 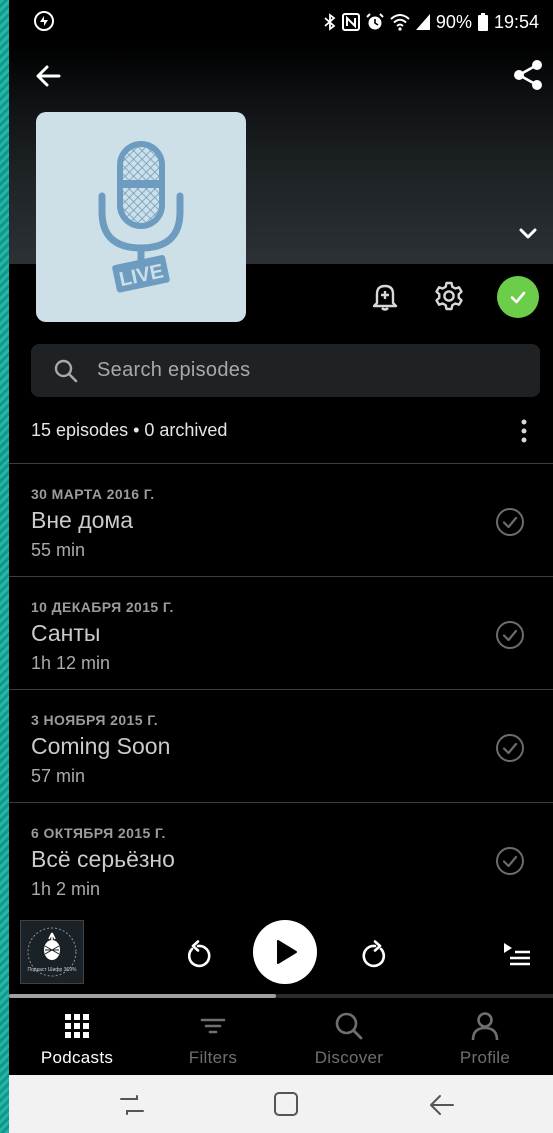 I want to click on skip-forward-icon, so click(x=375, y=955).